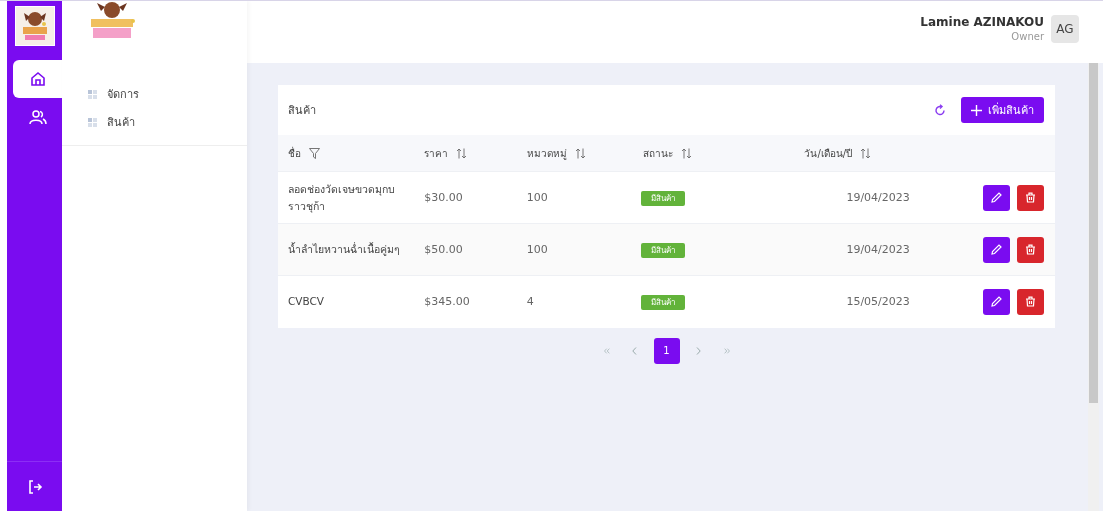 This screenshot has width=1103, height=511. What do you see at coordinates (443, 249) in the screenshot?
I see `price-cell: $50.00` at bounding box center [443, 249].